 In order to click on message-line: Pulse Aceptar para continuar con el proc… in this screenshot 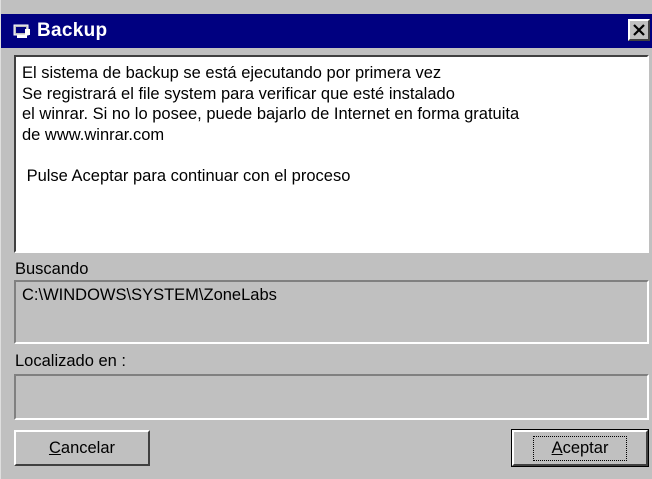, I will do `click(186, 175)`.